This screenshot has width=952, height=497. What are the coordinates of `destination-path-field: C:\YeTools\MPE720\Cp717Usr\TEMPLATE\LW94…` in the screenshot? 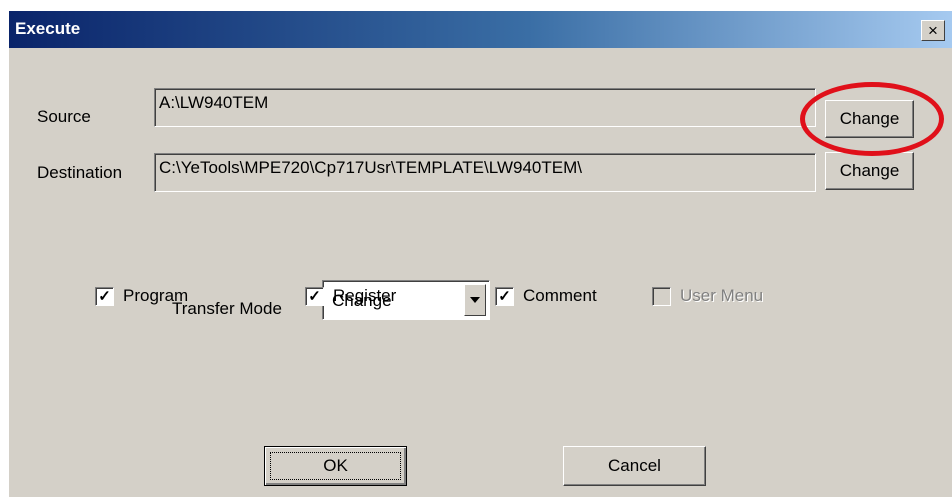 It's located at (485, 172).